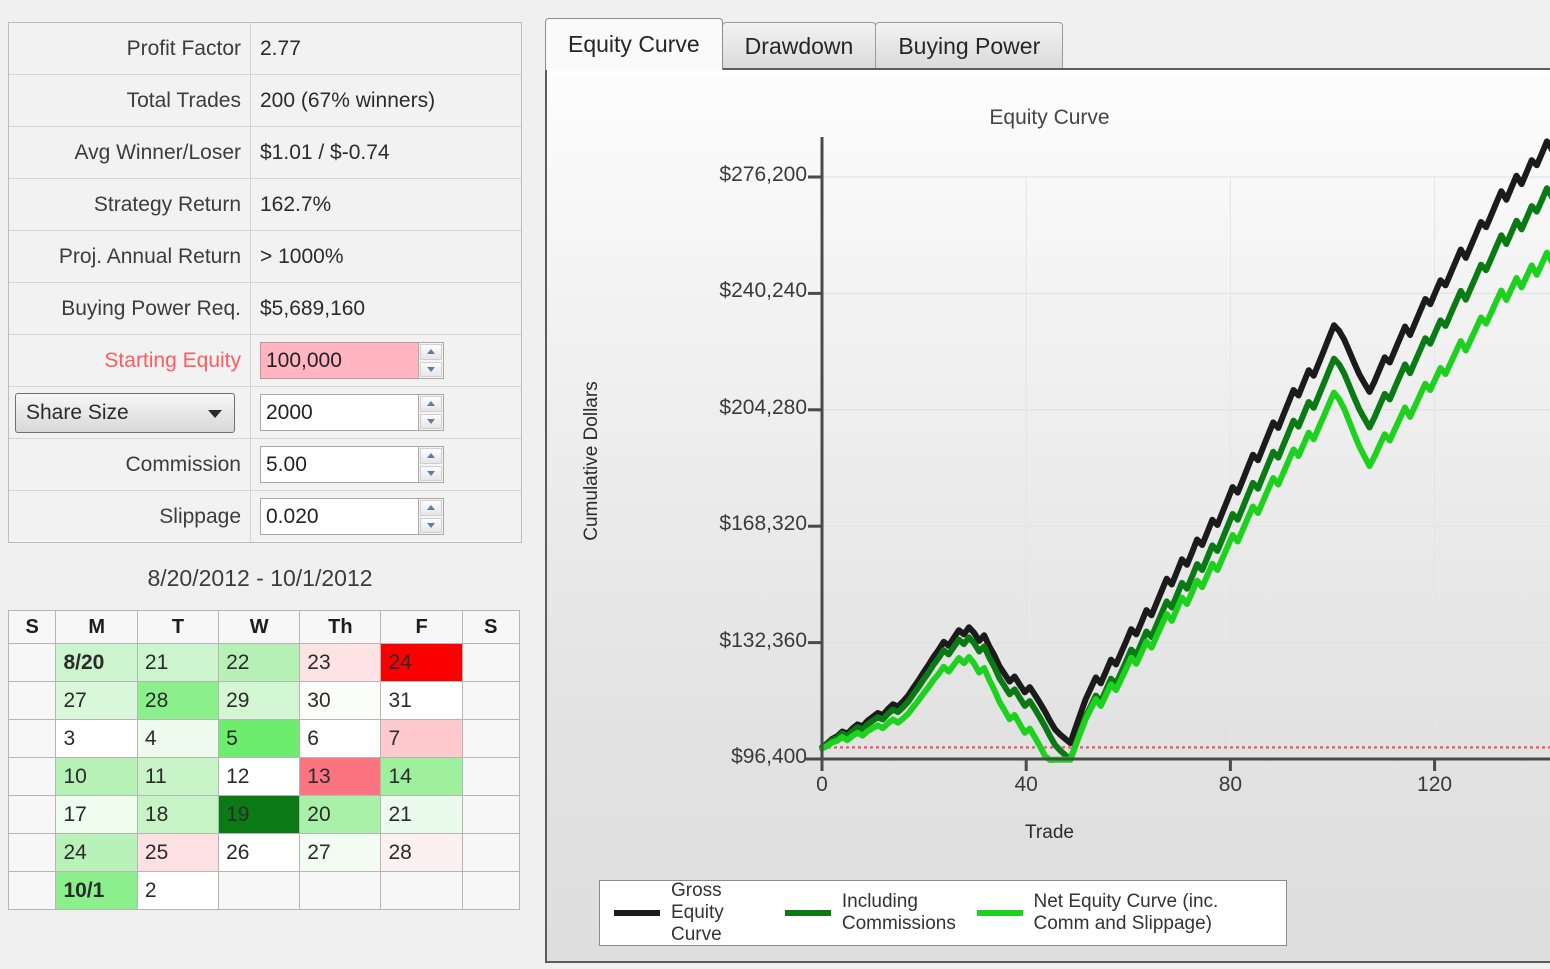 The width and height of the screenshot is (1550, 969). I want to click on calendar-day-cell: 13, so click(340, 776).